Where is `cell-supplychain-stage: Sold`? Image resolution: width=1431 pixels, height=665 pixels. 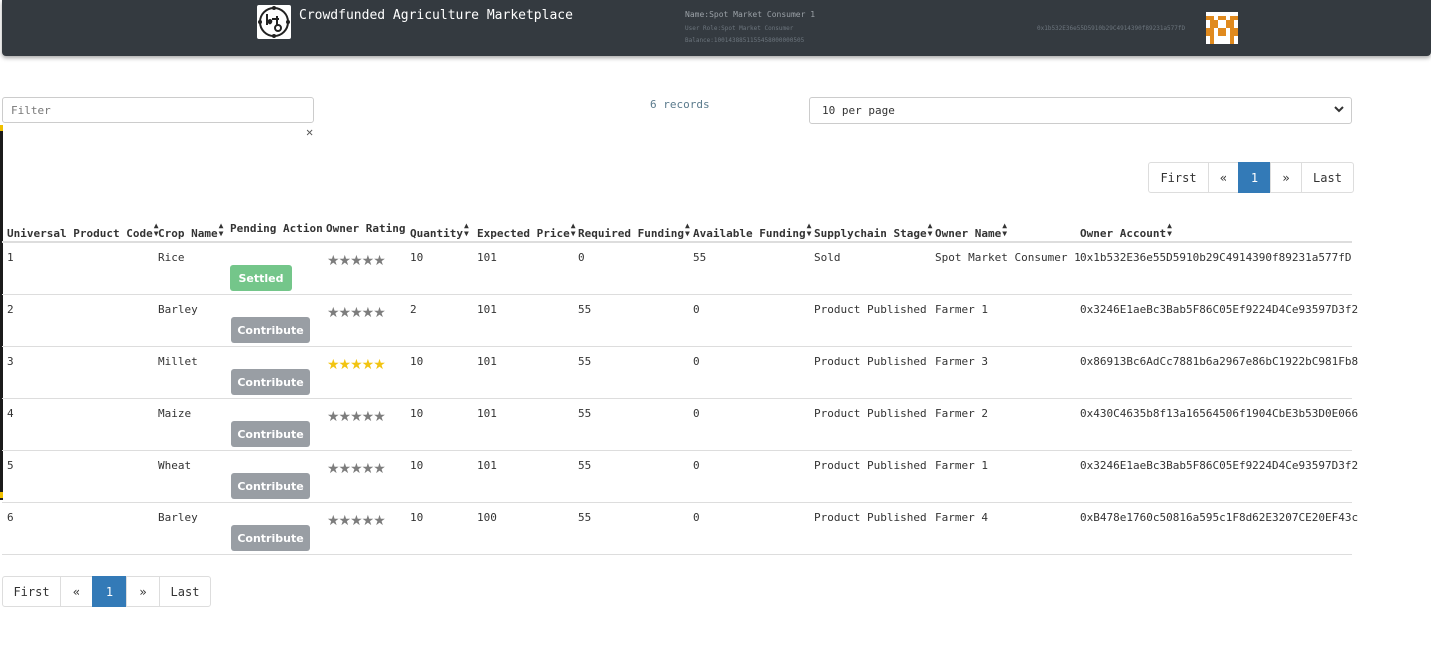 cell-supplychain-stage: Sold is located at coordinates (827, 257).